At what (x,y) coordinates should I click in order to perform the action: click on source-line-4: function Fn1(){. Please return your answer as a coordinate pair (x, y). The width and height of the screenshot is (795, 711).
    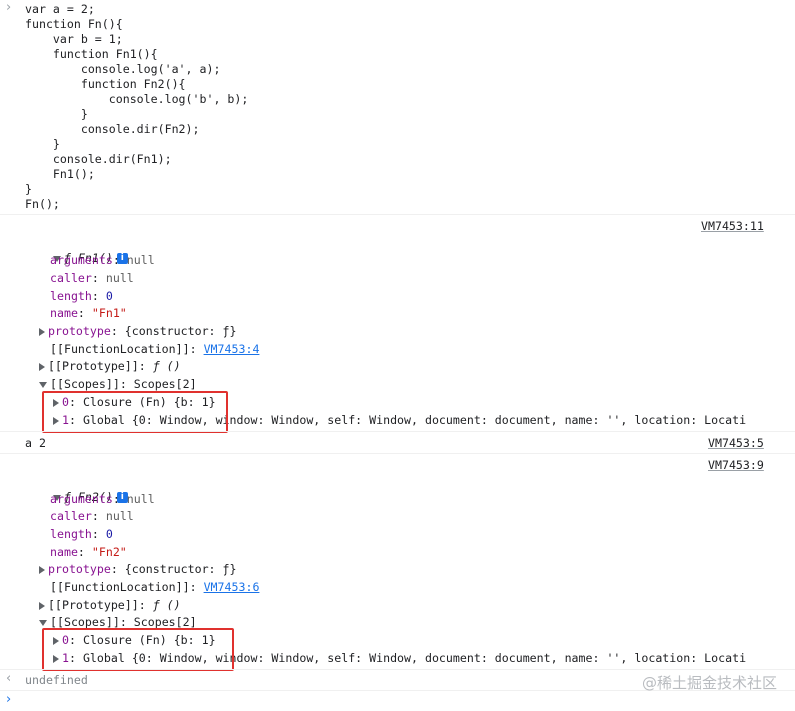
    Looking at the image, I should click on (91, 54).